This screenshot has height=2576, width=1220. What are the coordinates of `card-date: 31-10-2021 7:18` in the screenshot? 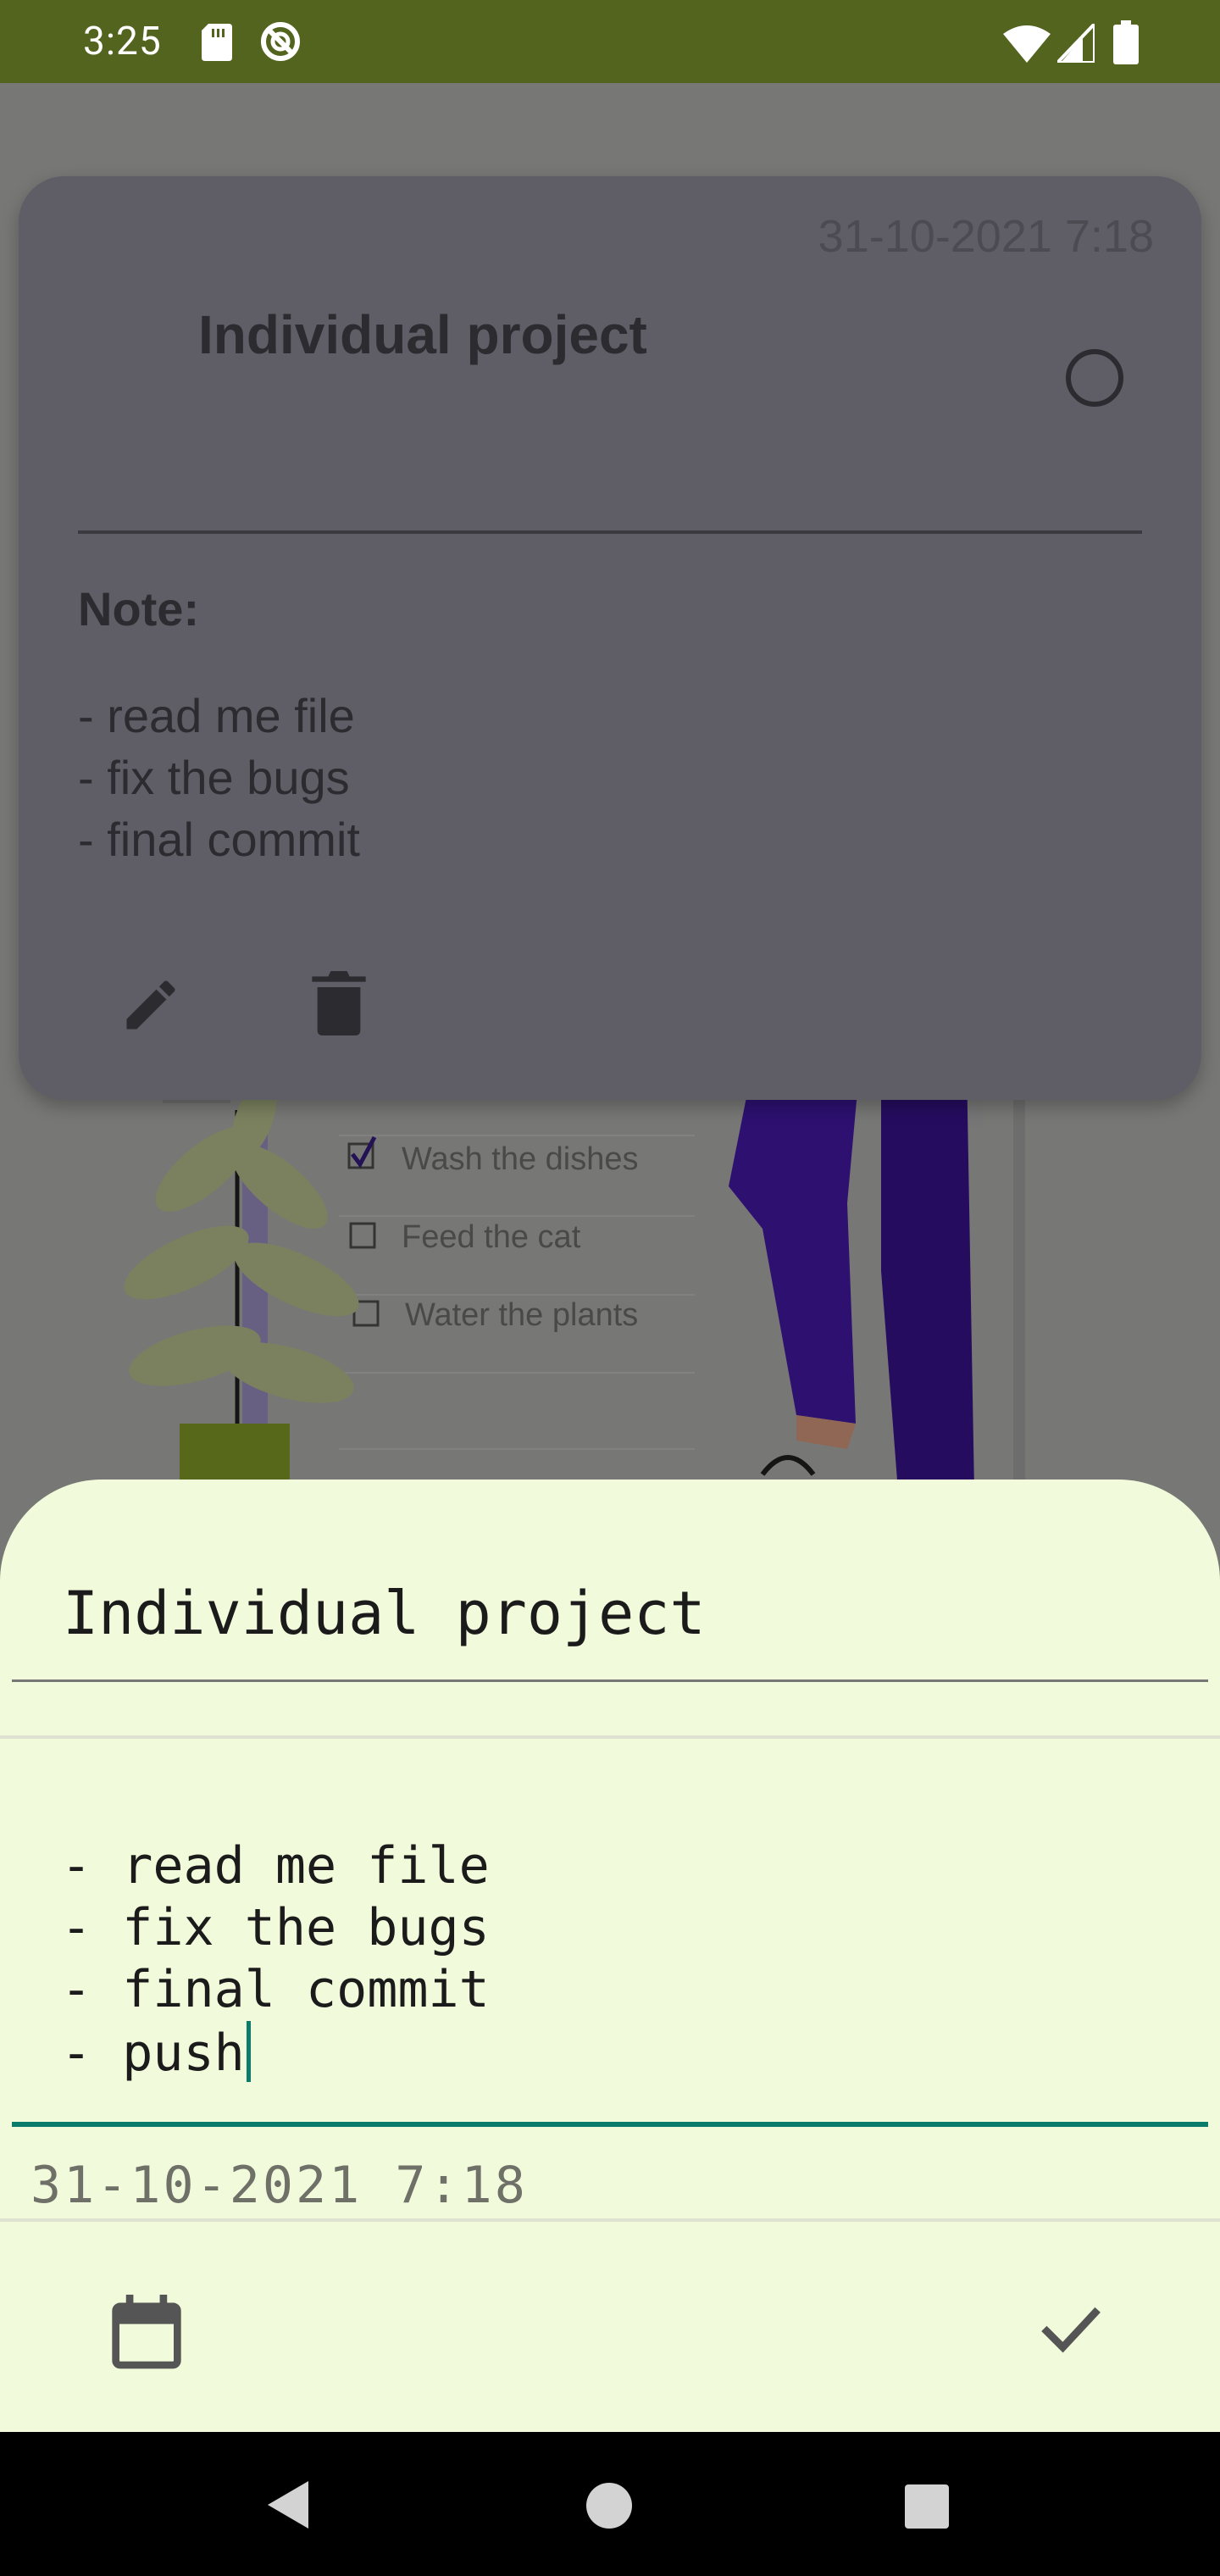 It's located at (986, 237).